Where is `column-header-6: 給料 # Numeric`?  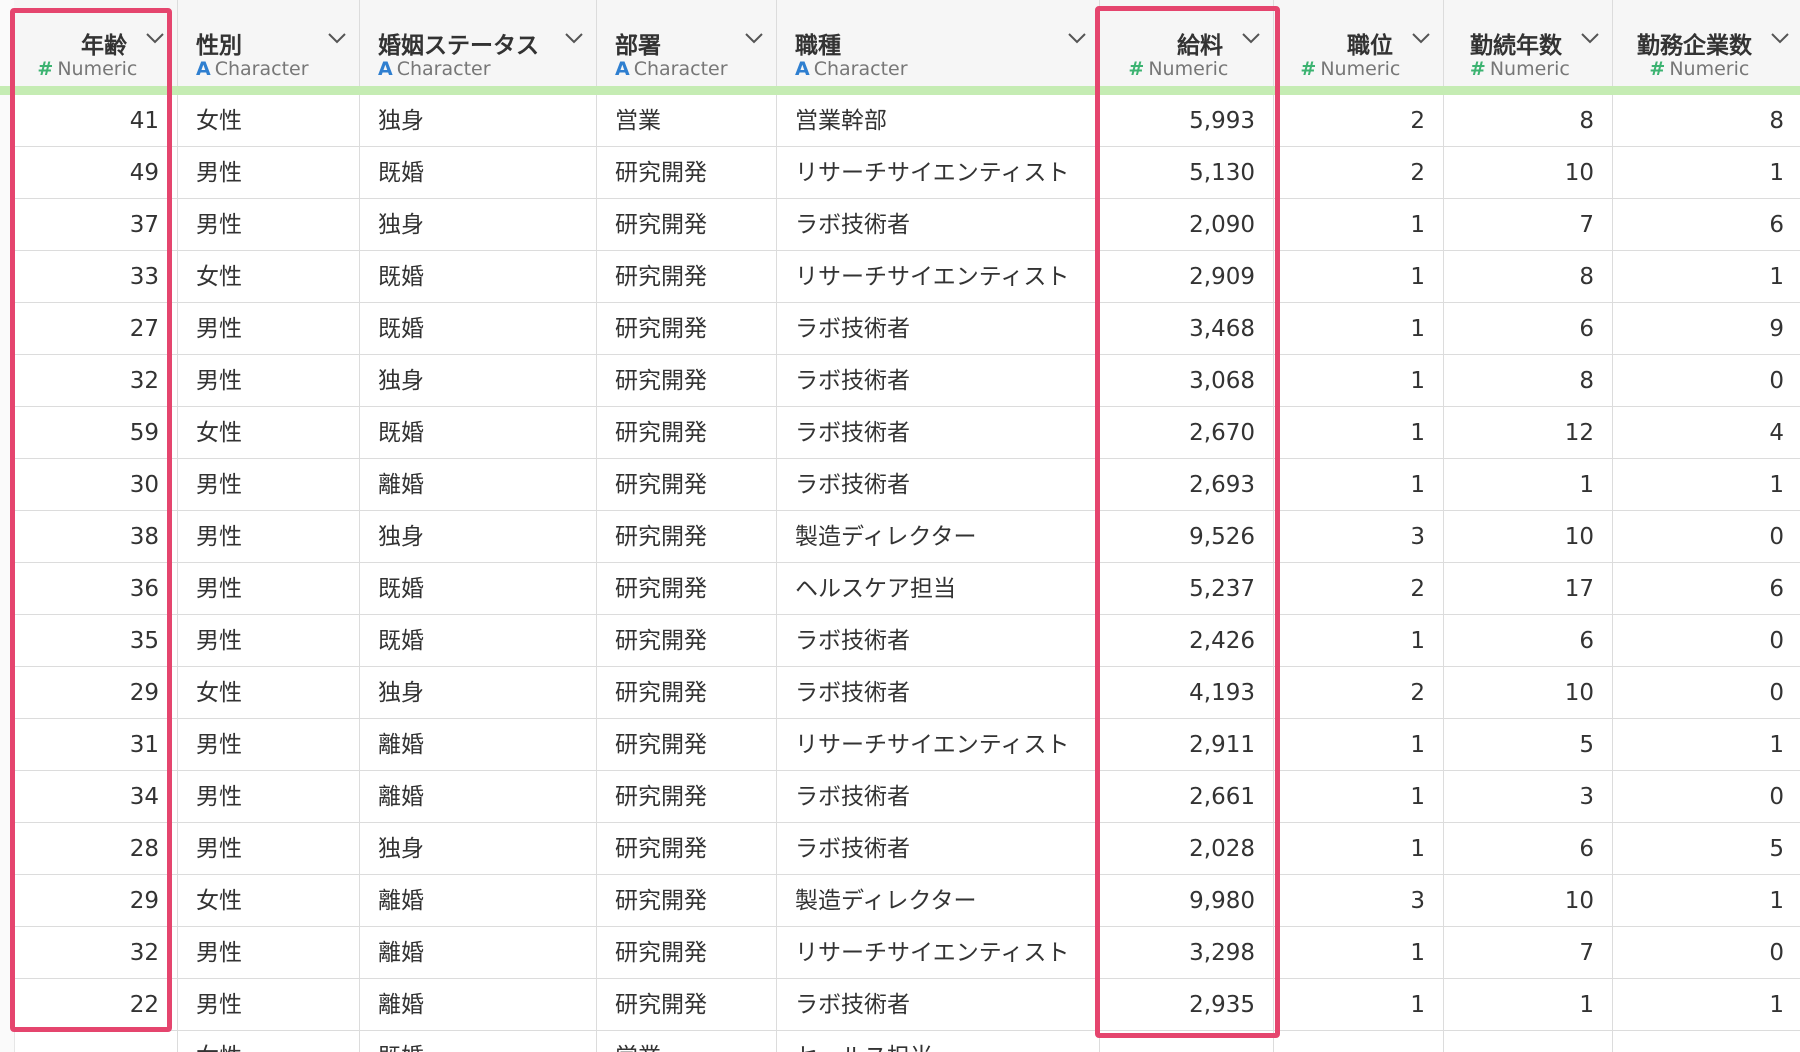
column-header-6: 給料 # Numeric is located at coordinates (1187, 43).